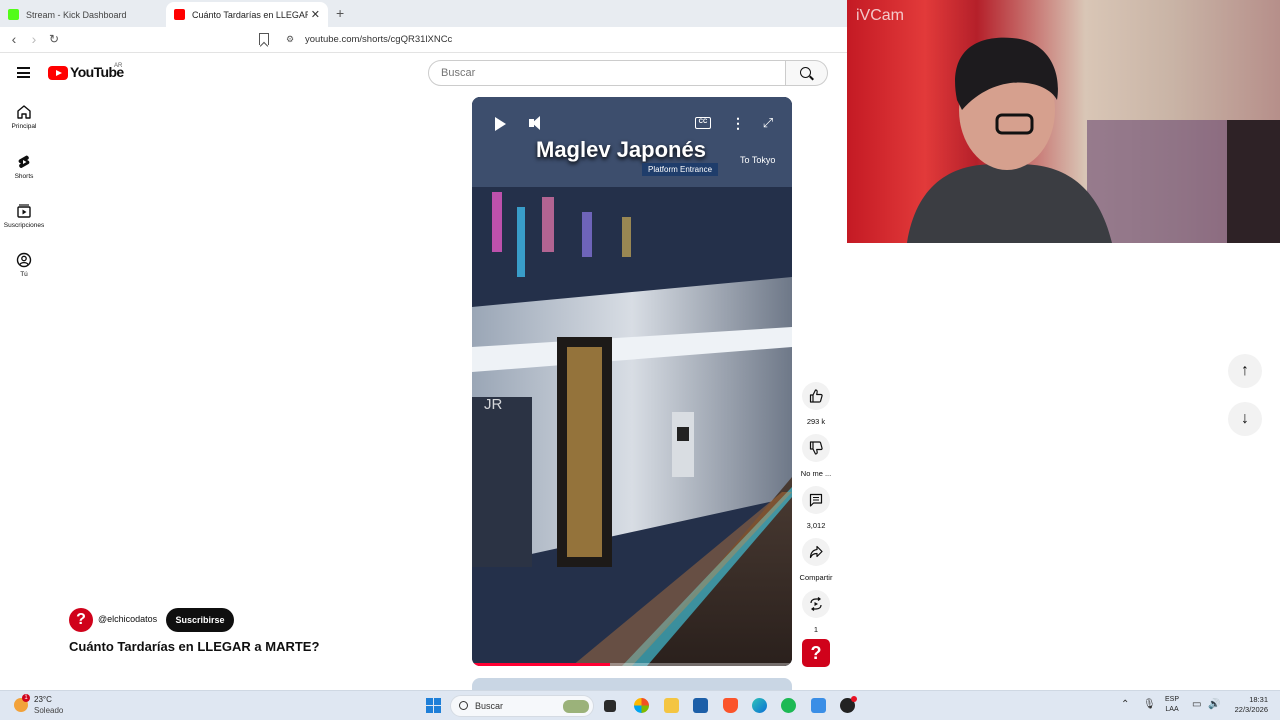 The width and height of the screenshot is (1280, 720). Describe the element at coordinates (1093, 140) in the screenshot. I see `webcam-frame-person` at that location.